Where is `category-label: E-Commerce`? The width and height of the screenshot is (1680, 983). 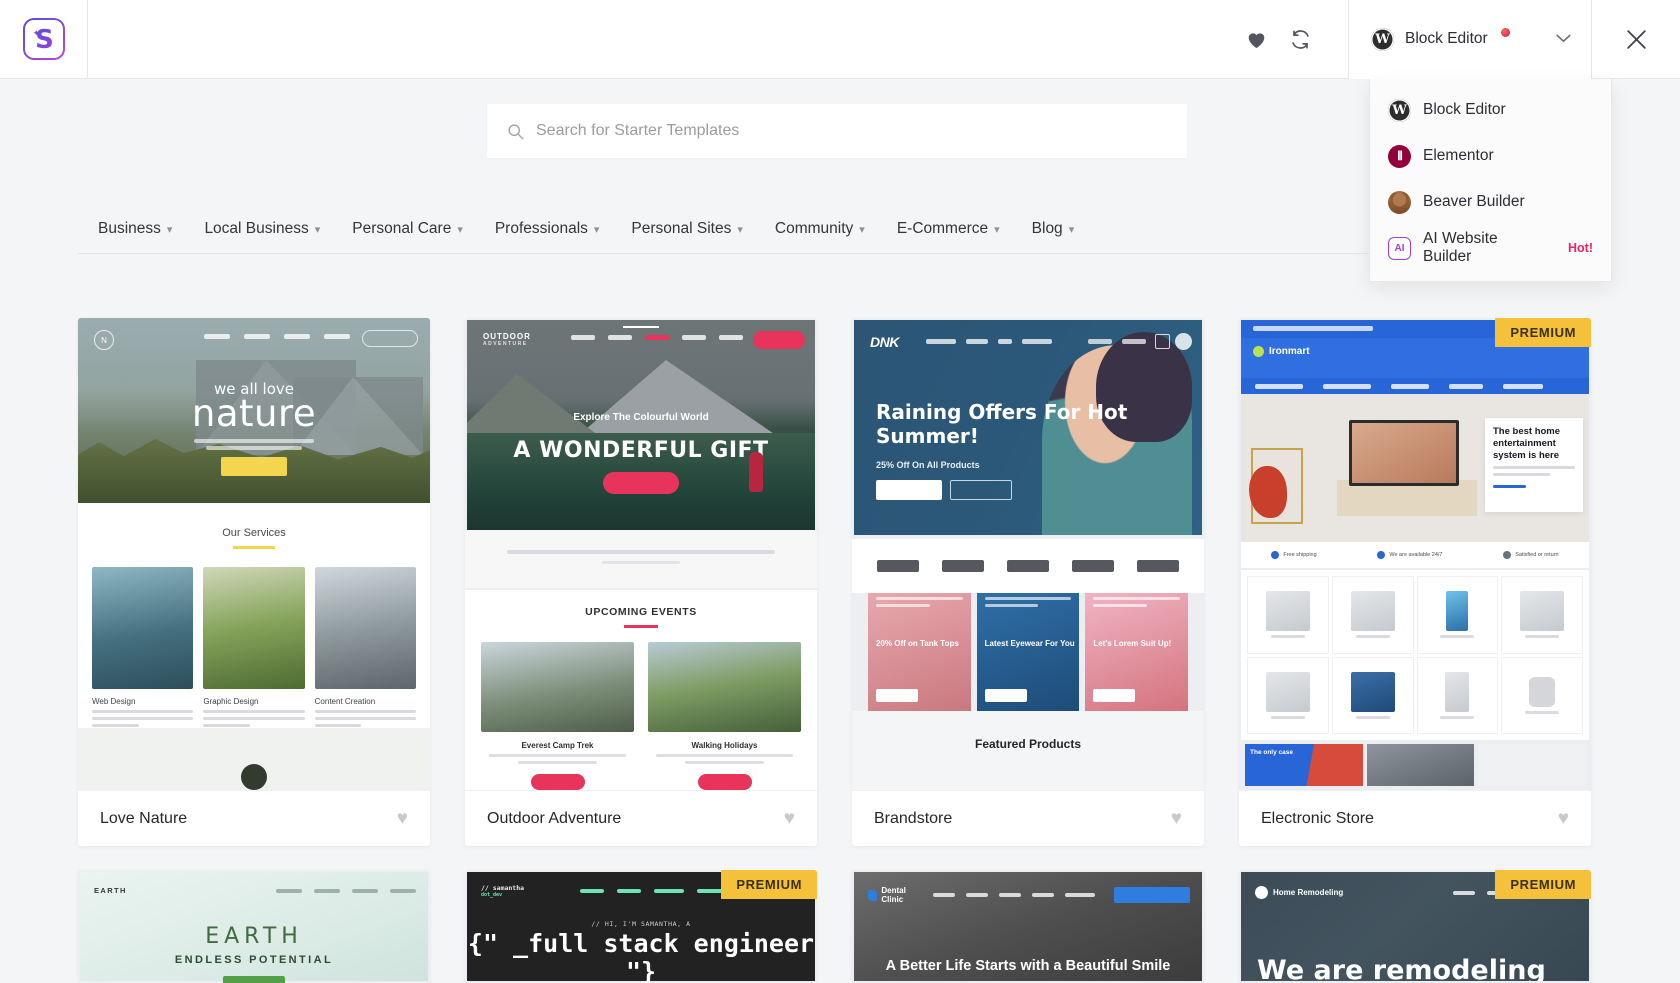
category-label: E-Commerce is located at coordinates (942, 228).